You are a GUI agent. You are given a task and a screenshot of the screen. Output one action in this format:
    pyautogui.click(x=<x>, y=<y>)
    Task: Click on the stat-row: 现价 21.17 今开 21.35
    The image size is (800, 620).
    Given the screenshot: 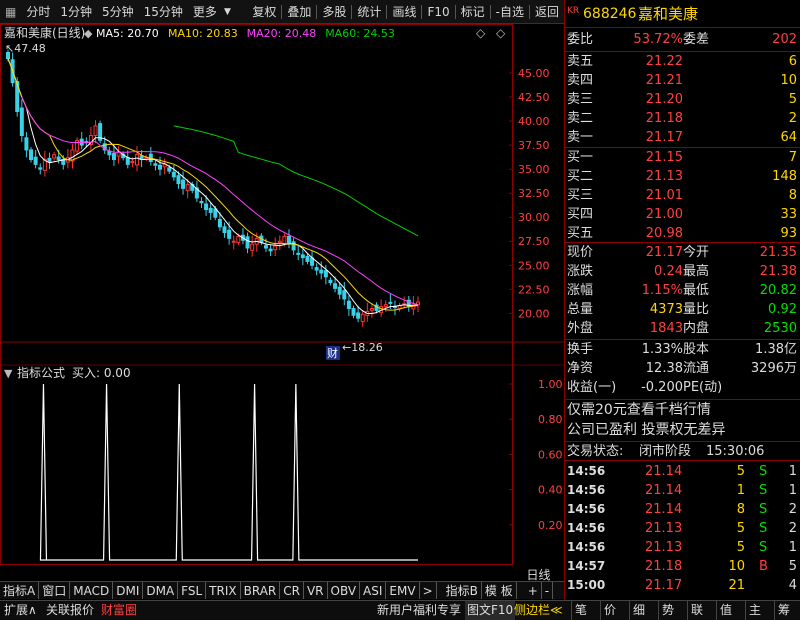 What is the action you would take?
    pyautogui.click(x=682, y=252)
    